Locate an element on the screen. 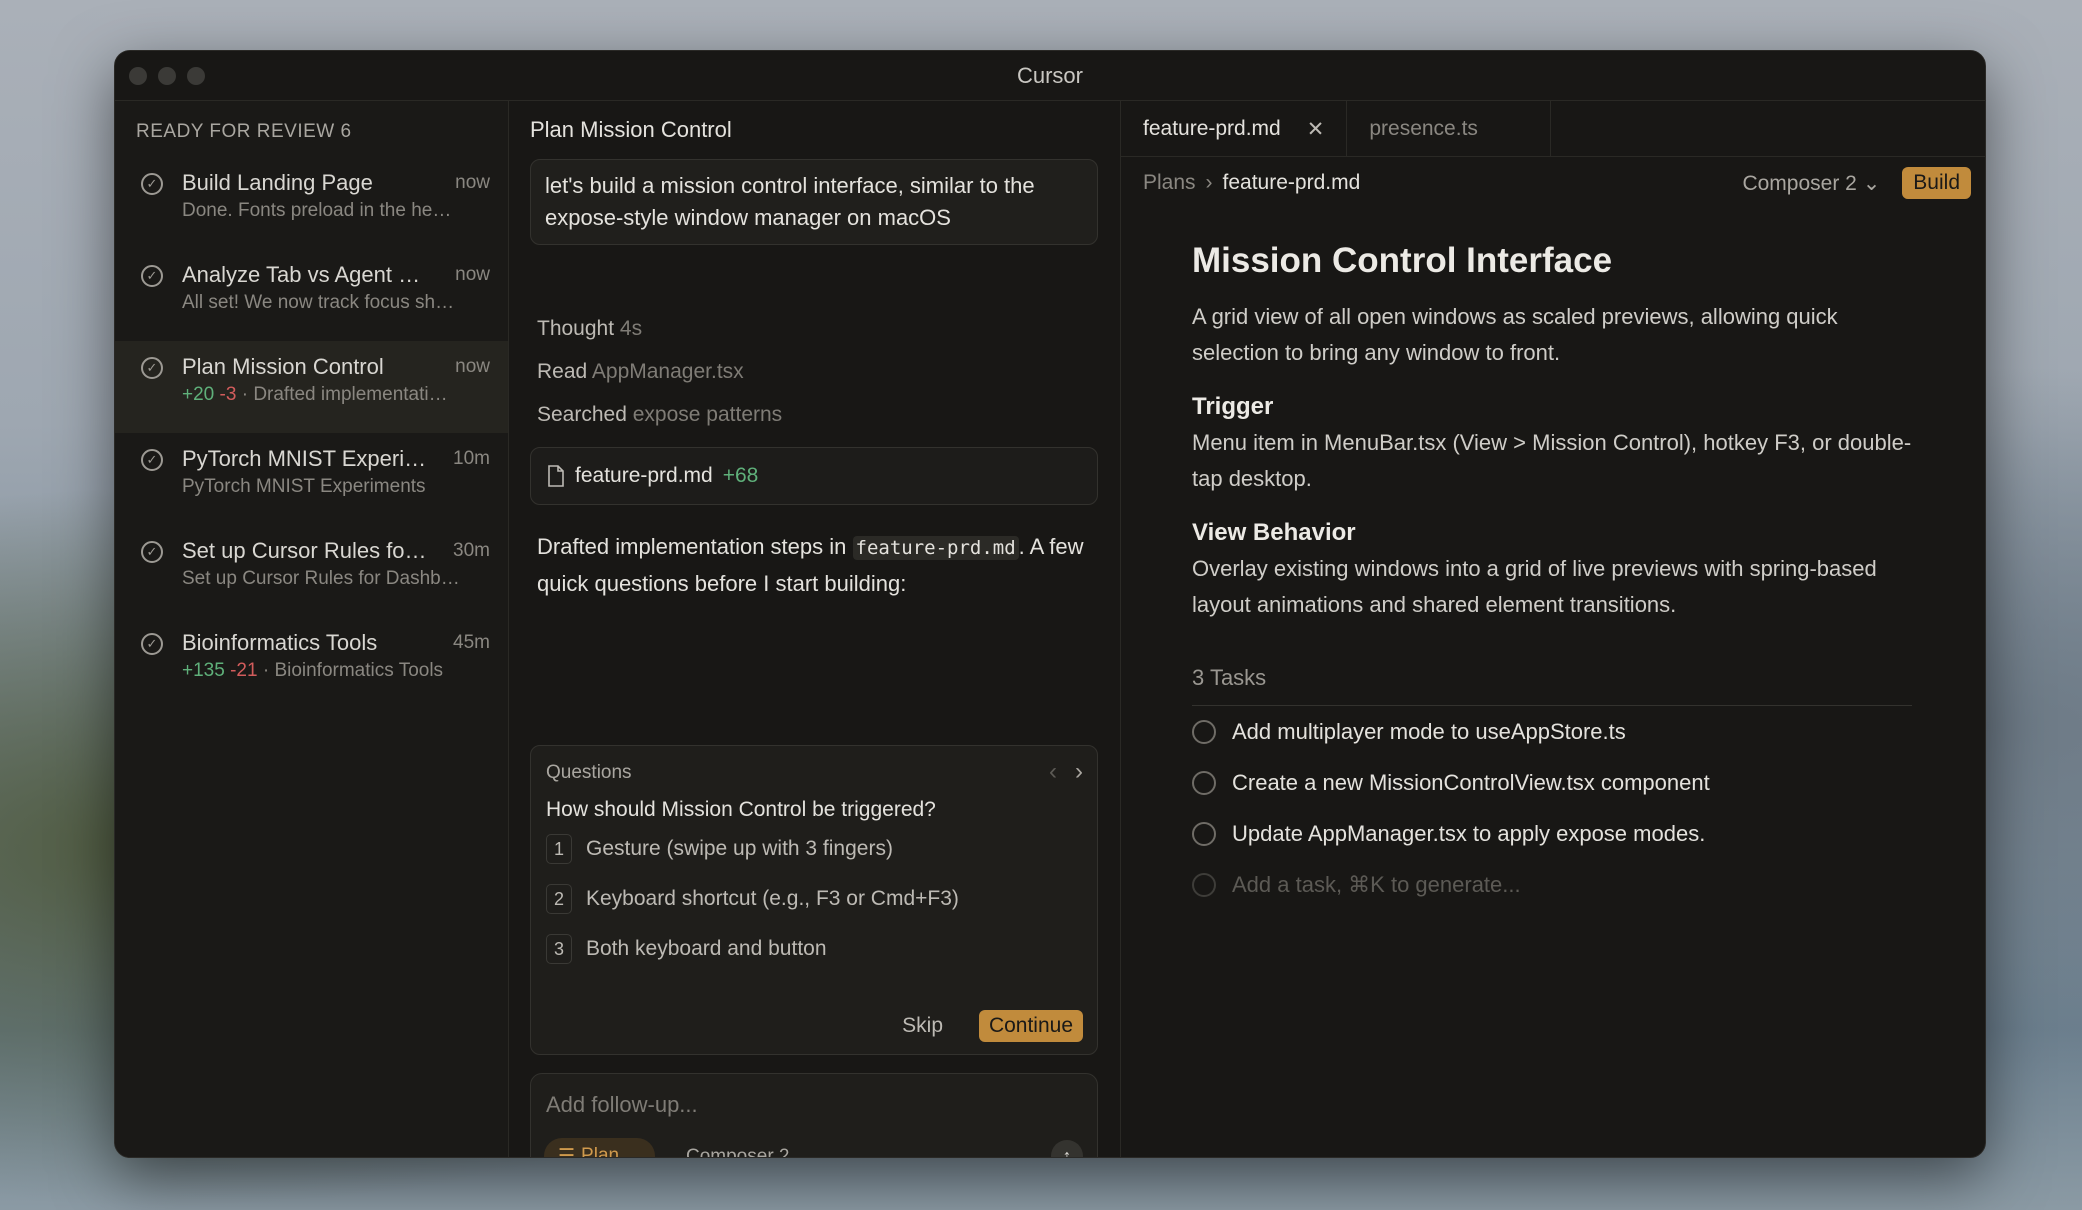  send-arrow-icon: ↑ is located at coordinates (1067, 1148).